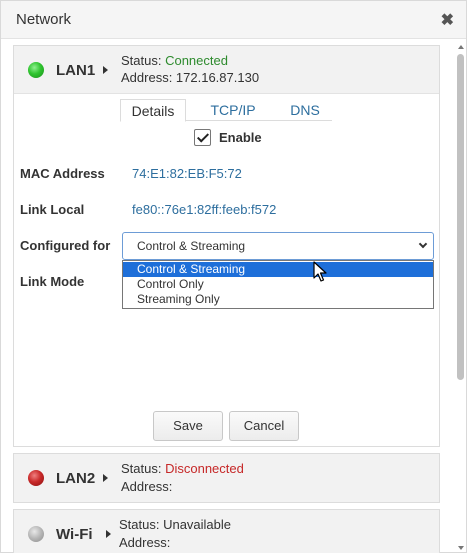  What do you see at coordinates (143, 468) in the screenshot?
I see `lan2-status-prefix: Status:` at bounding box center [143, 468].